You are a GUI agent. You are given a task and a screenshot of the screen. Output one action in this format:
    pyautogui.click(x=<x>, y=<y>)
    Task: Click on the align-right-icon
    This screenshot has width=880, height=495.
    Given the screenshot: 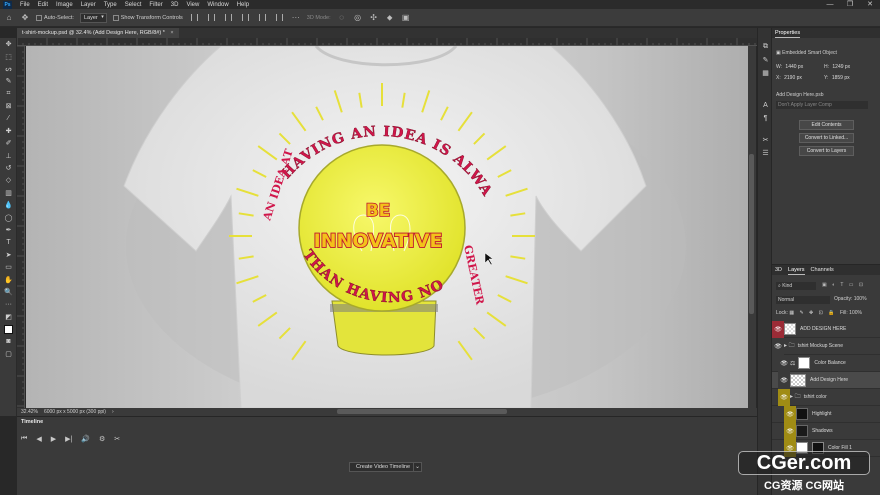 What is the action you would take?
    pyautogui.click(x=228, y=17)
    